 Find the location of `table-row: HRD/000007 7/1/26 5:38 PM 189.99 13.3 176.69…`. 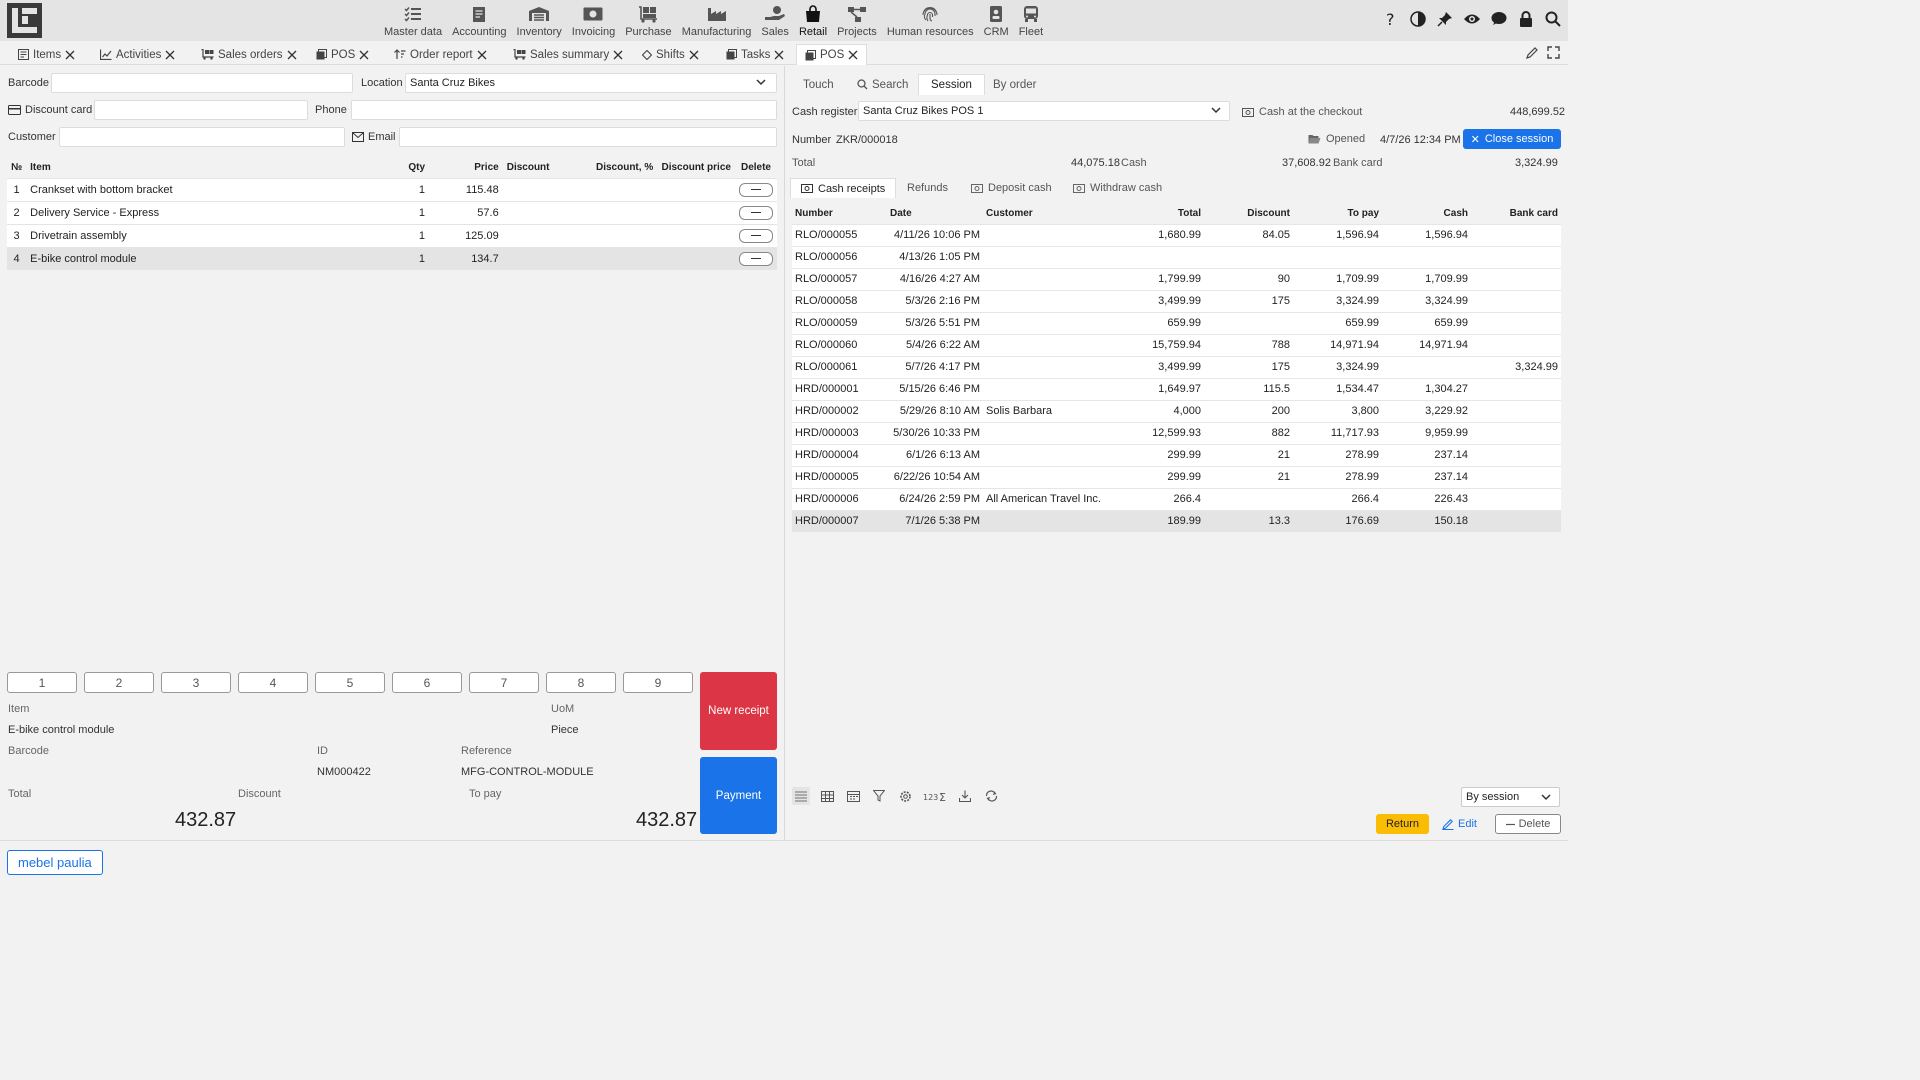

table-row: HRD/000007 7/1/26 5:38 PM 189.99 13.3 176.69… is located at coordinates (1176, 520).